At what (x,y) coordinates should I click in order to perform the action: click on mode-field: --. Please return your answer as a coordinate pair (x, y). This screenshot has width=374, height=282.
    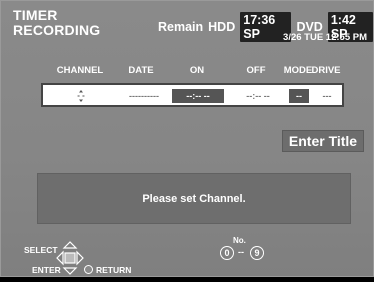
    Looking at the image, I should click on (299, 96).